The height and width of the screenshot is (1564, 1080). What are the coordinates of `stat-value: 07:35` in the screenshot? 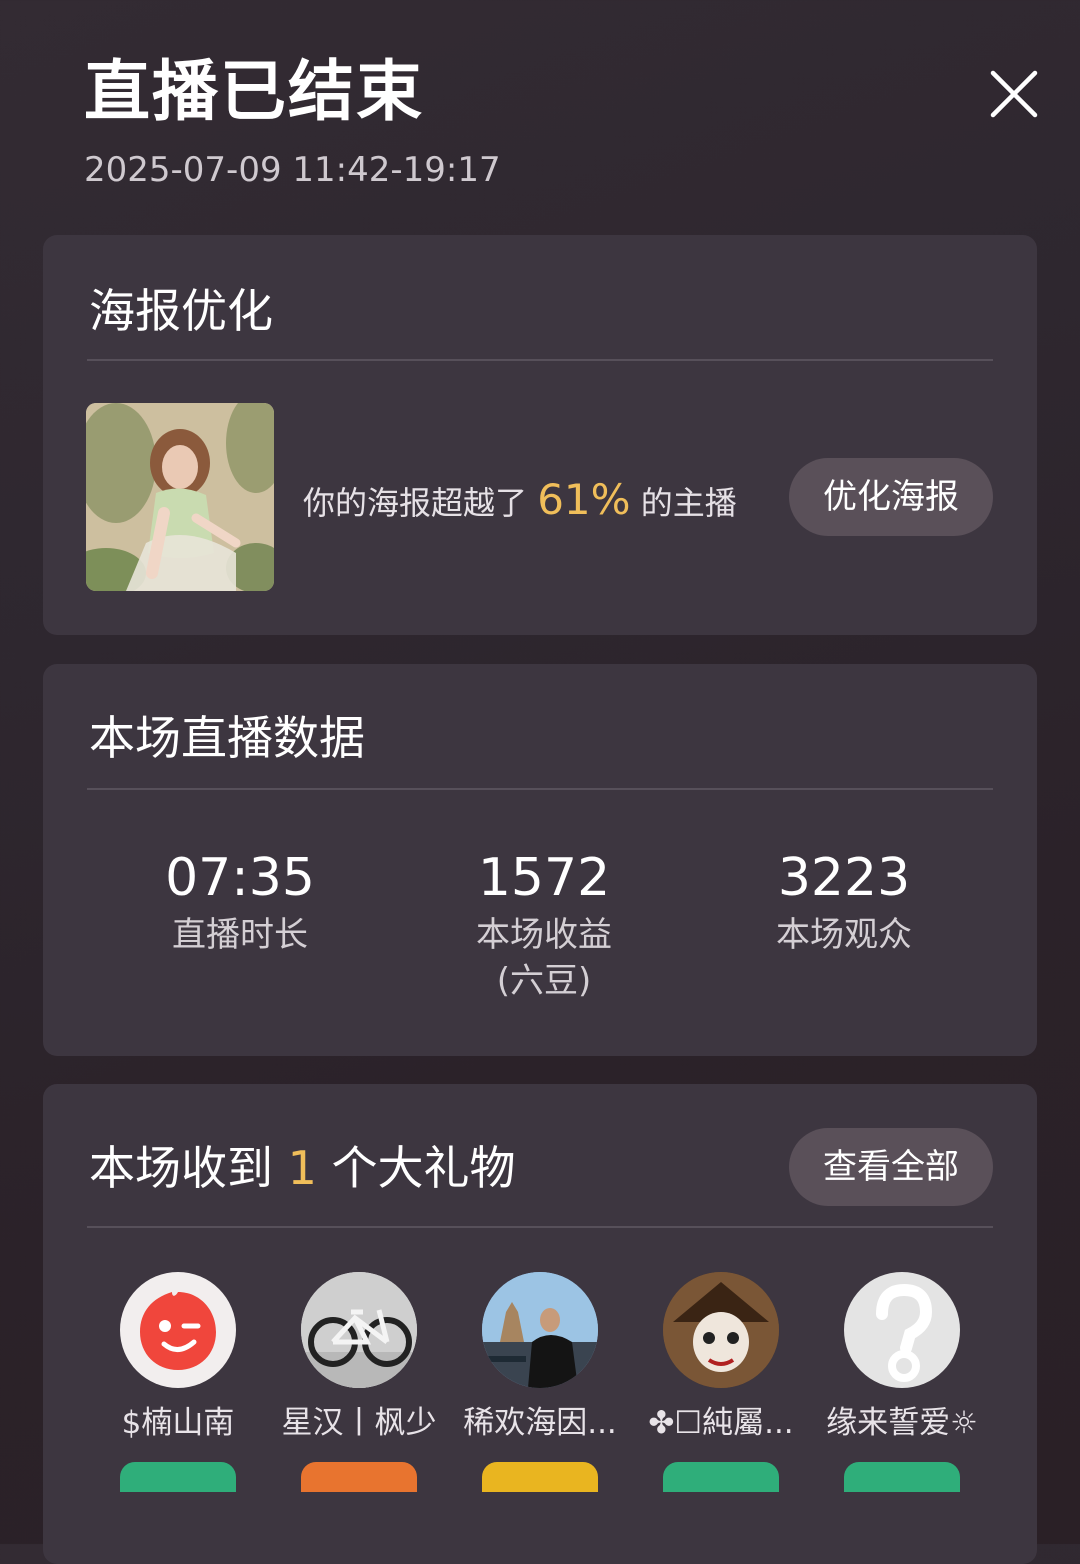 It's located at (240, 878).